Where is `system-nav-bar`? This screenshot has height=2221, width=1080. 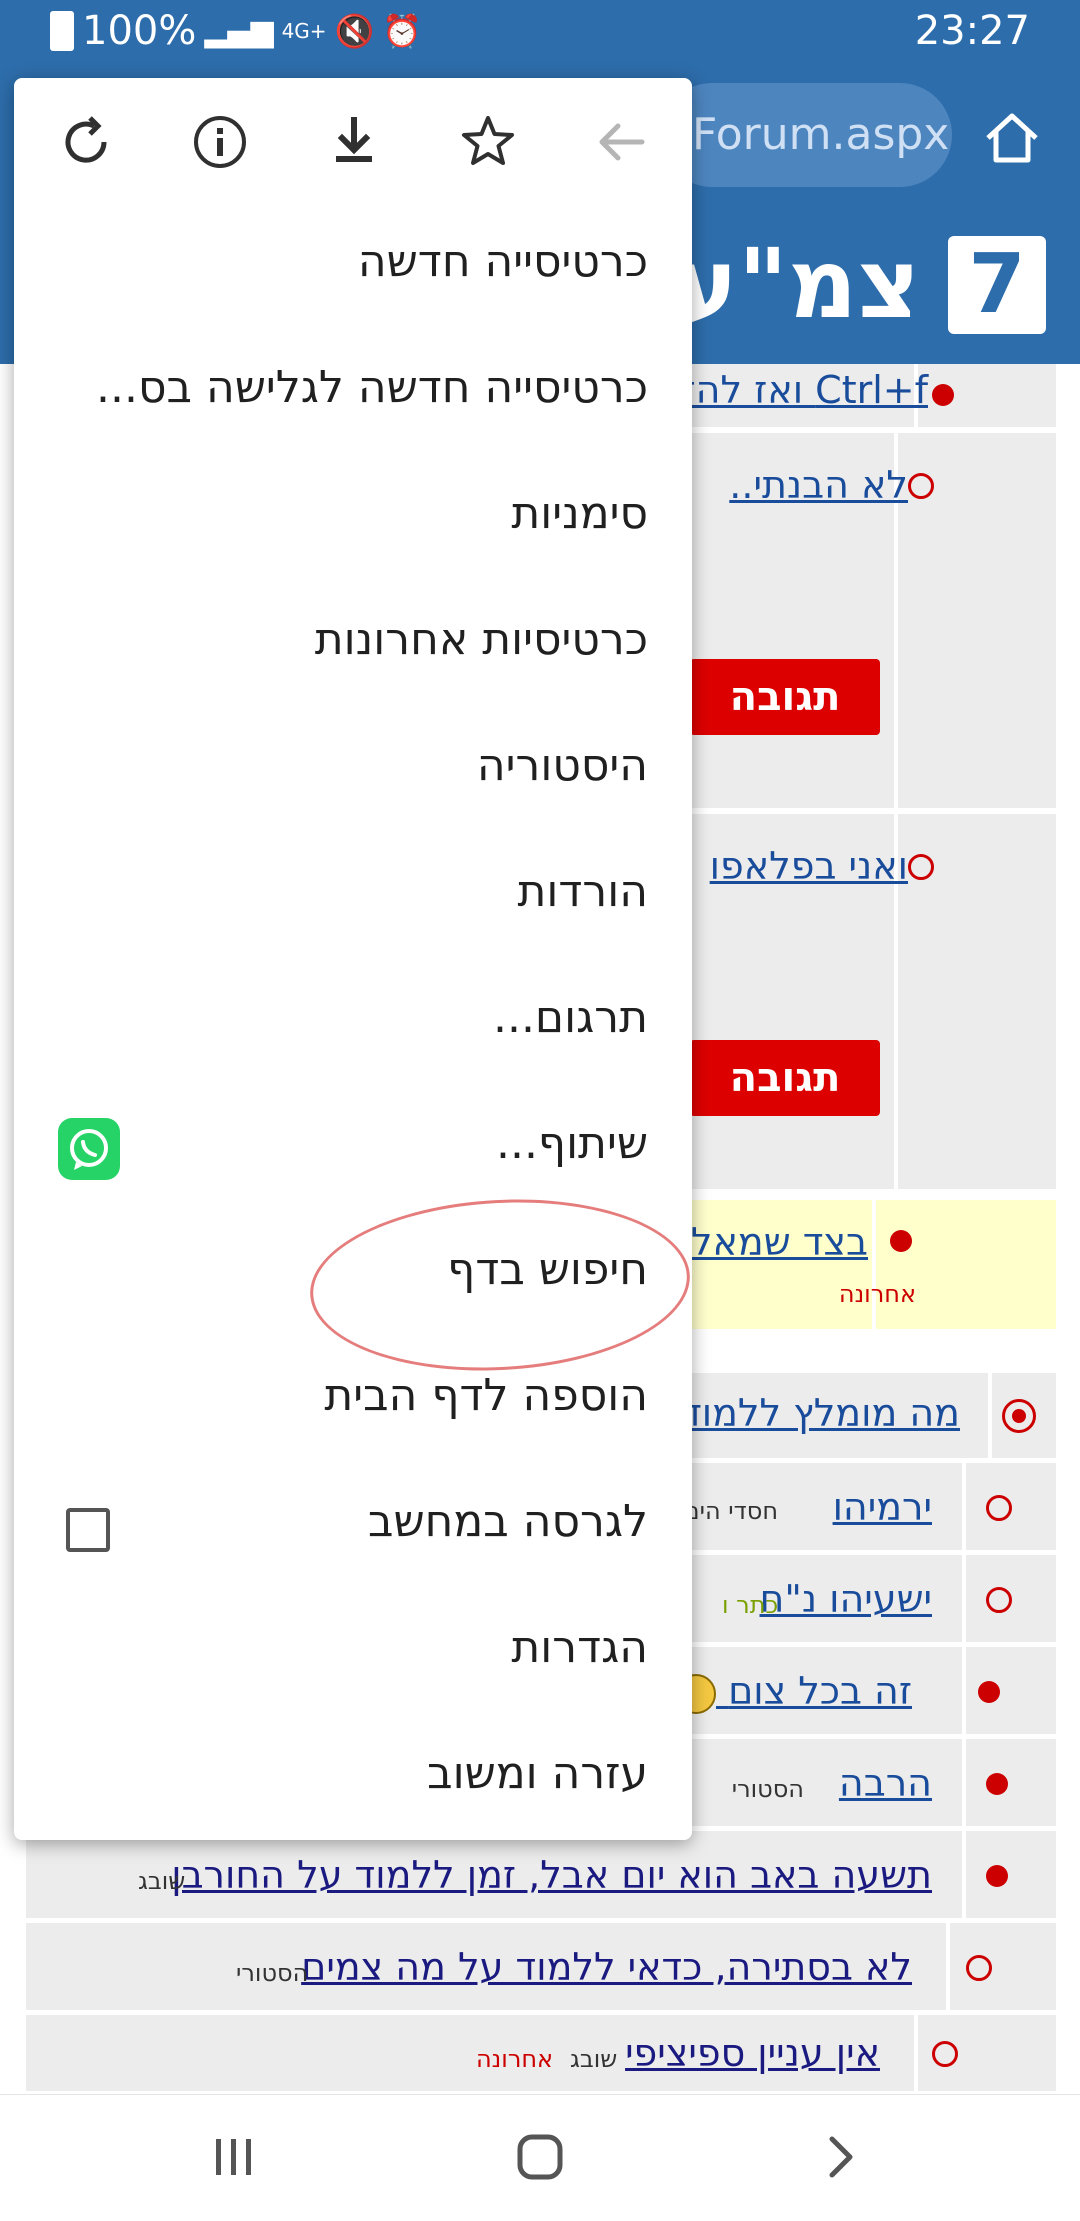 system-nav-bar is located at coordinates (540, 2157).